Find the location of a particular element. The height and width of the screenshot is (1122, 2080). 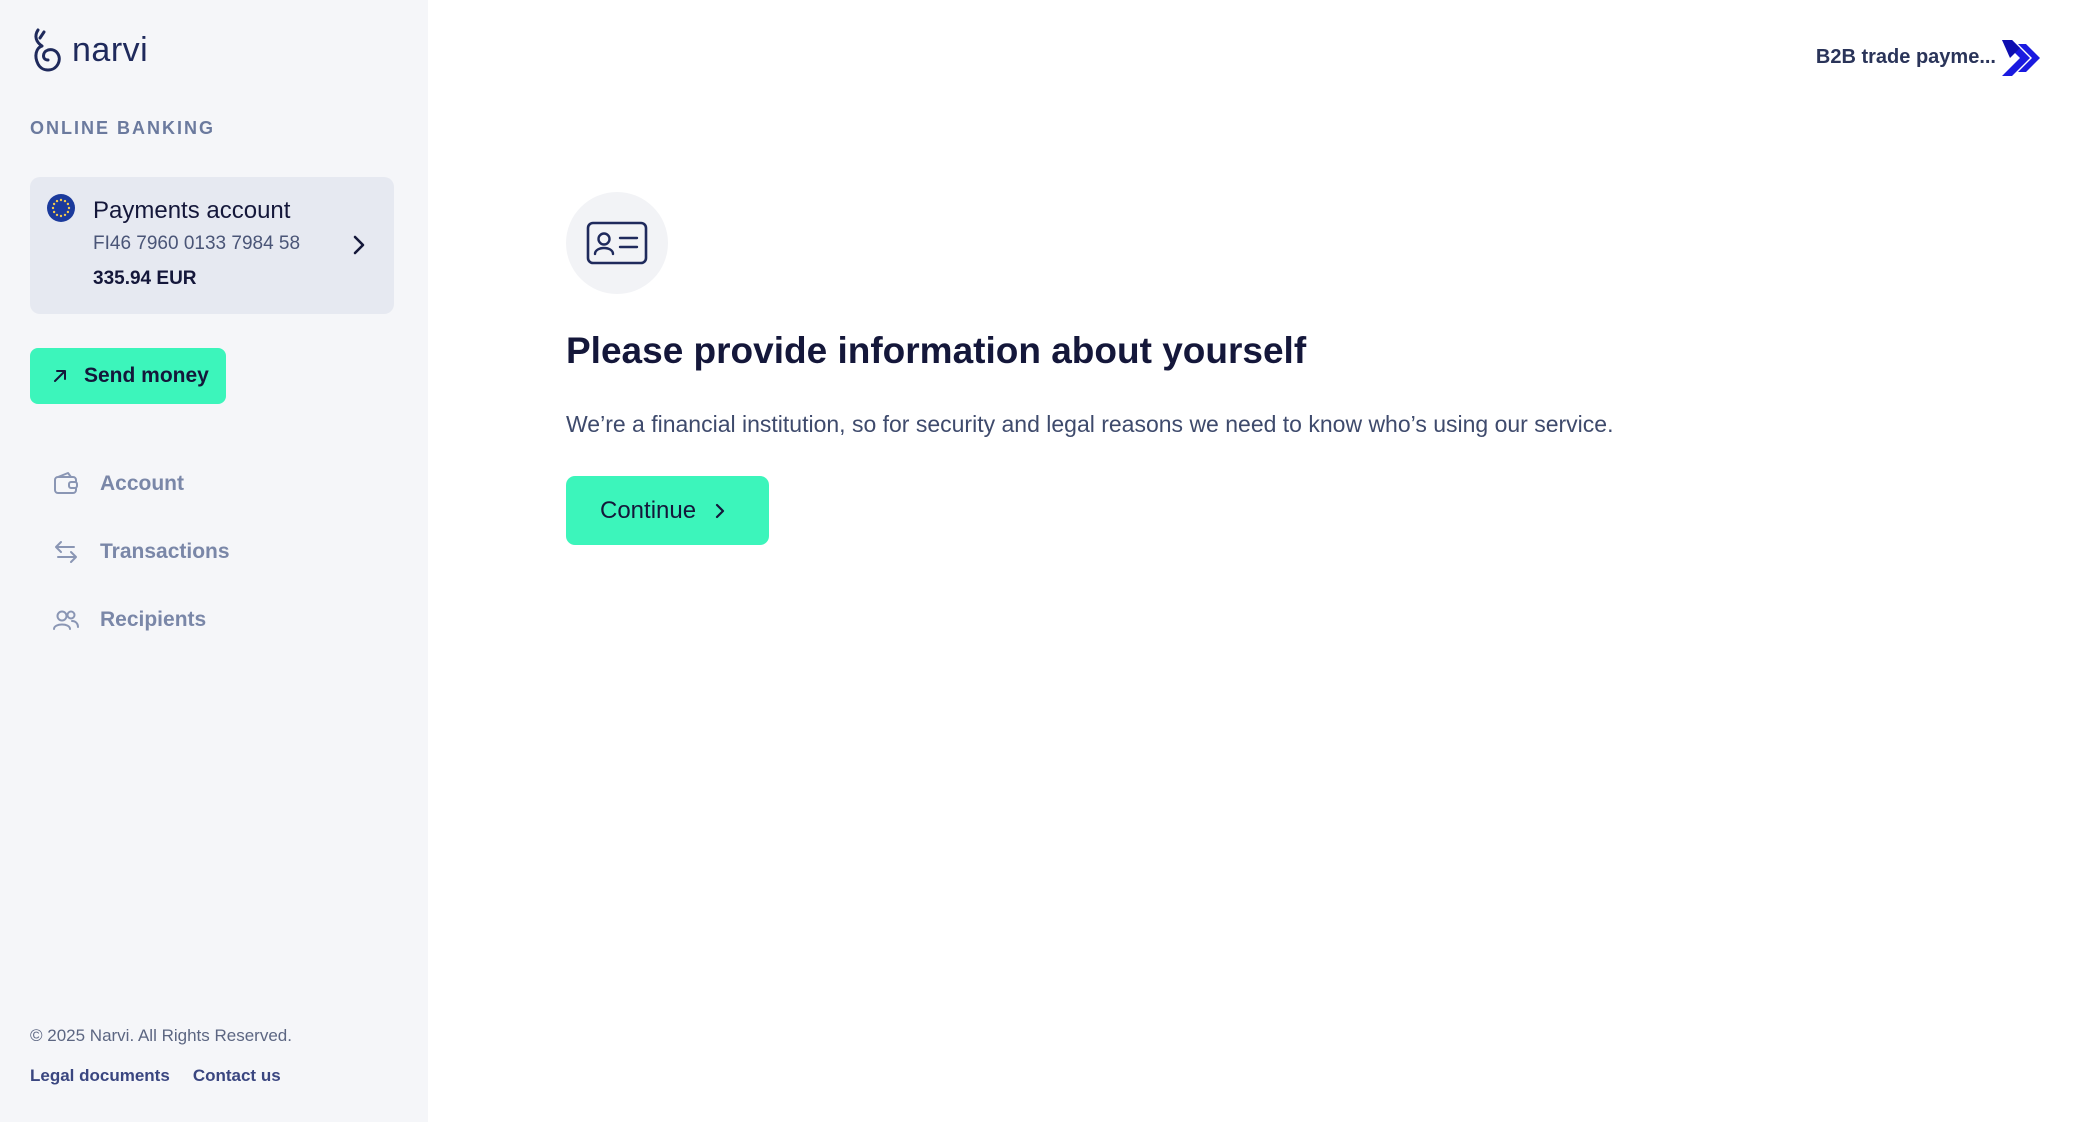

wallet-icon is located at coordinates (66, 484).